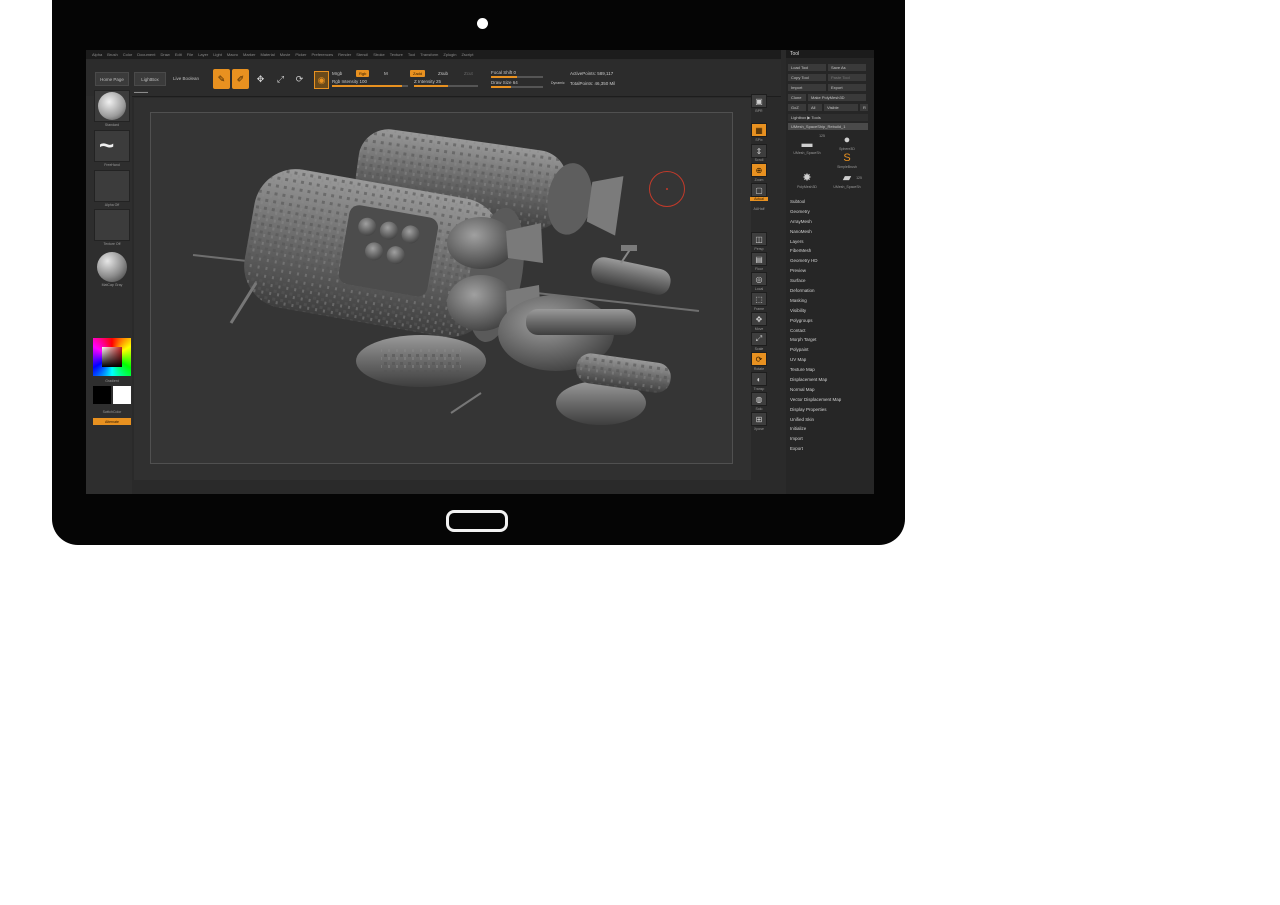 The width and height of the screenshot is (1280, 905). What do you see at coordinates (759, 151) in the screenshot?
I see `scroll-button: ⇕` at bounding box center [759, 151].